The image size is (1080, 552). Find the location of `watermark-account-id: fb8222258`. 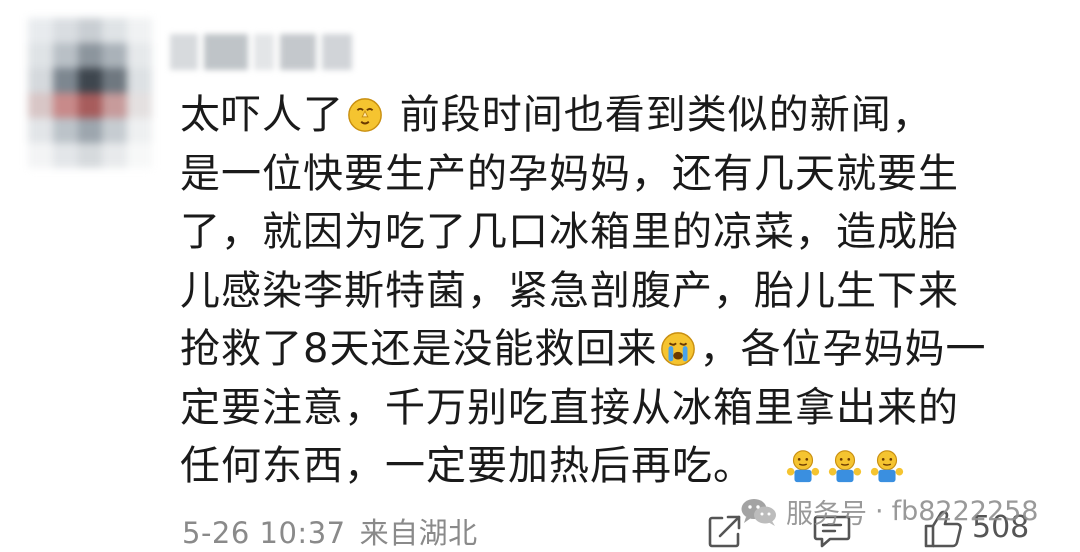

watermark-account-id: fb8222258 is located at coordinates (965, 511).